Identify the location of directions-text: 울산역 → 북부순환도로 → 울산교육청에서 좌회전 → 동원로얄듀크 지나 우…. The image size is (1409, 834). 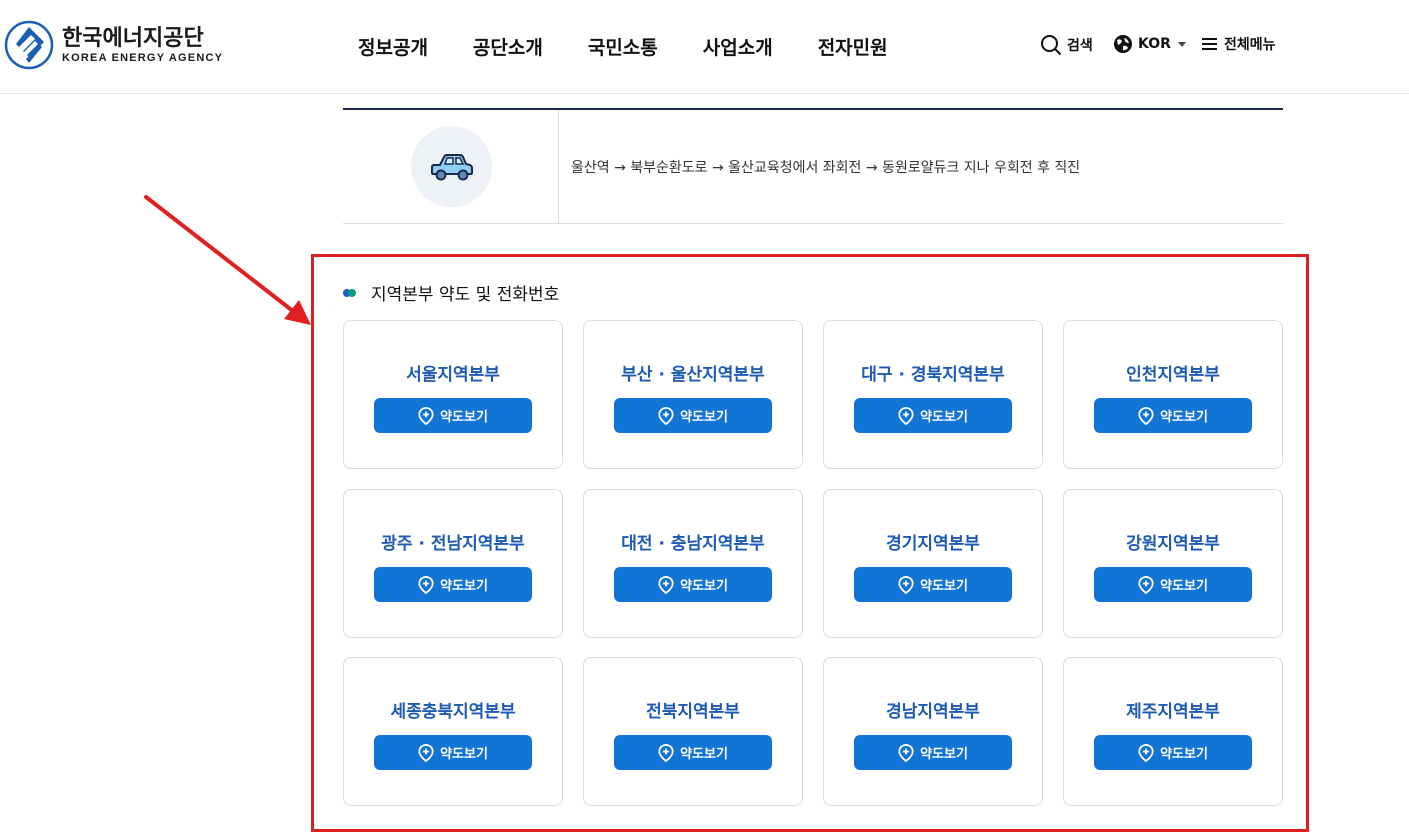
(826, 168).